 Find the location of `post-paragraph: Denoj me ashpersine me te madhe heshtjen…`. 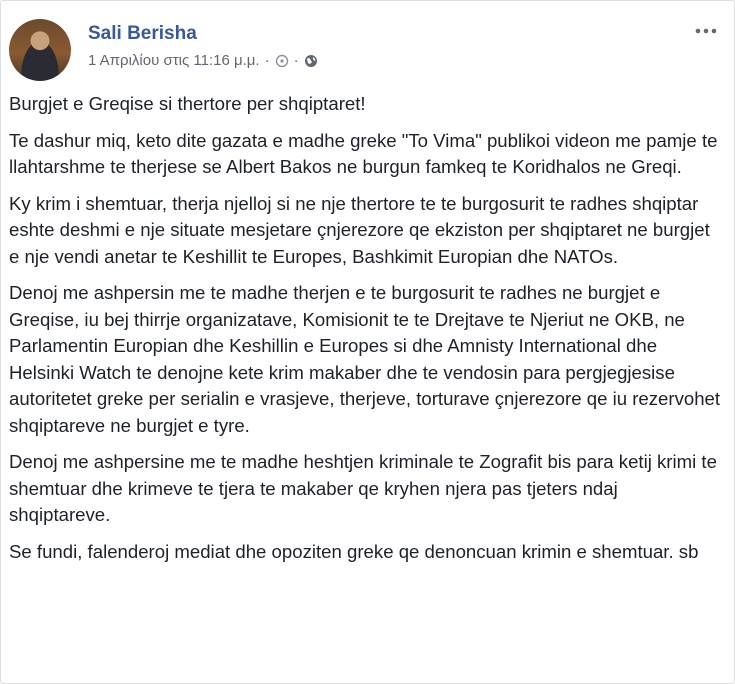

post-paragraph: Denoj me ashpersine me te madhe heshtjen… is located at coordinates (363, 488).